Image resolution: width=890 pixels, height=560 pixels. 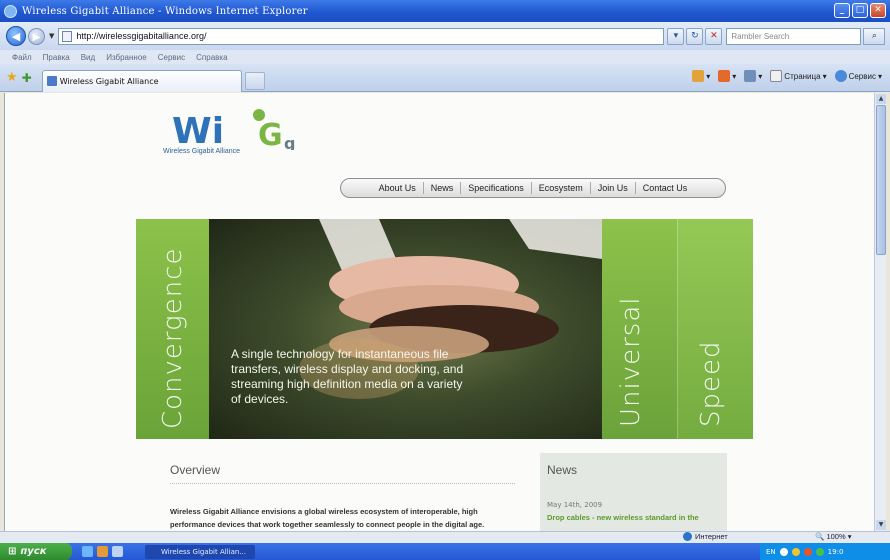 I want to click on site-logo: Wi G g Wireless Gigabit Alliance, so click(x=250, y=134).